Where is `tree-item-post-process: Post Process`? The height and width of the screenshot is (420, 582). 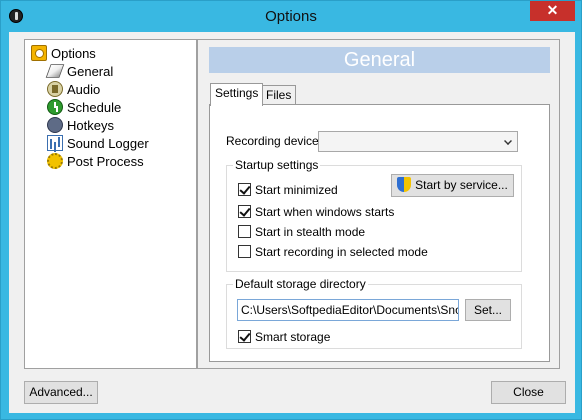
tree-item-post-process: Post Process is located at coordinates (95, 162).